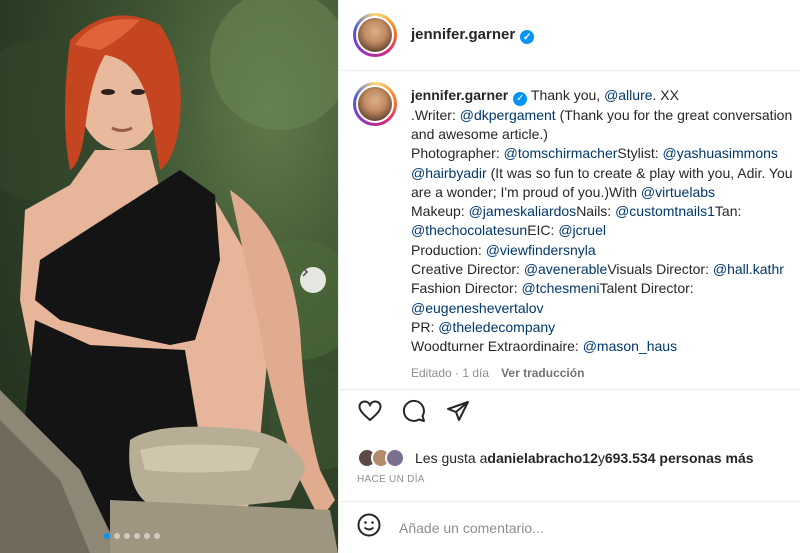 The width and height of the screenshot is (800, 553). What do you see at coordinates (497, 373) in the screenshot?
I see `post-meta: Editado · 1 día Ver traducción` at bounding box center [497, 373].